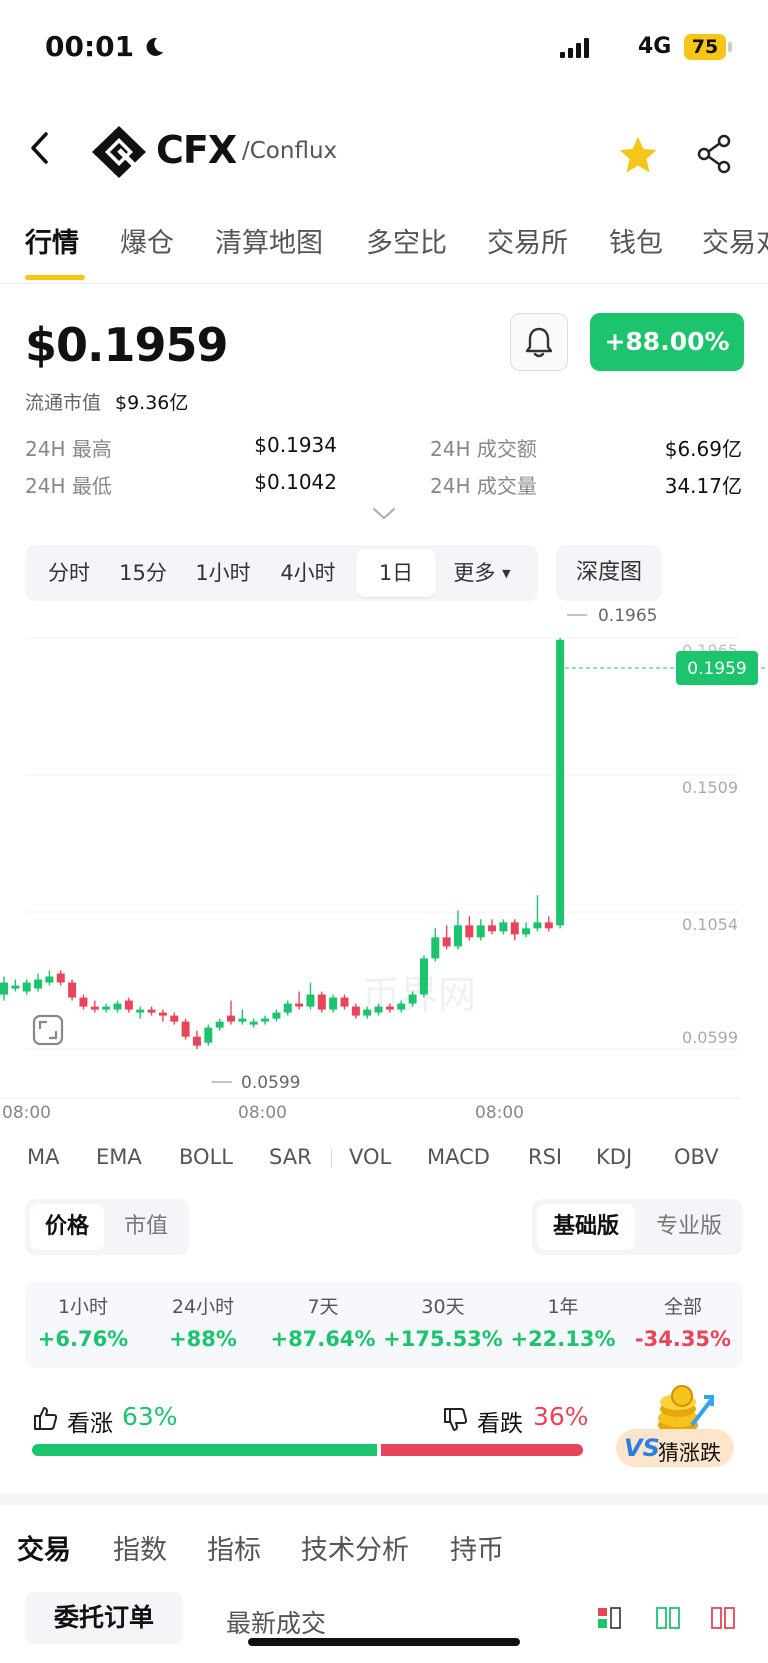  Describe the element at coordinates (545, 1157) in the screenshot. I see `indicator-rsi: RSI` at that location.